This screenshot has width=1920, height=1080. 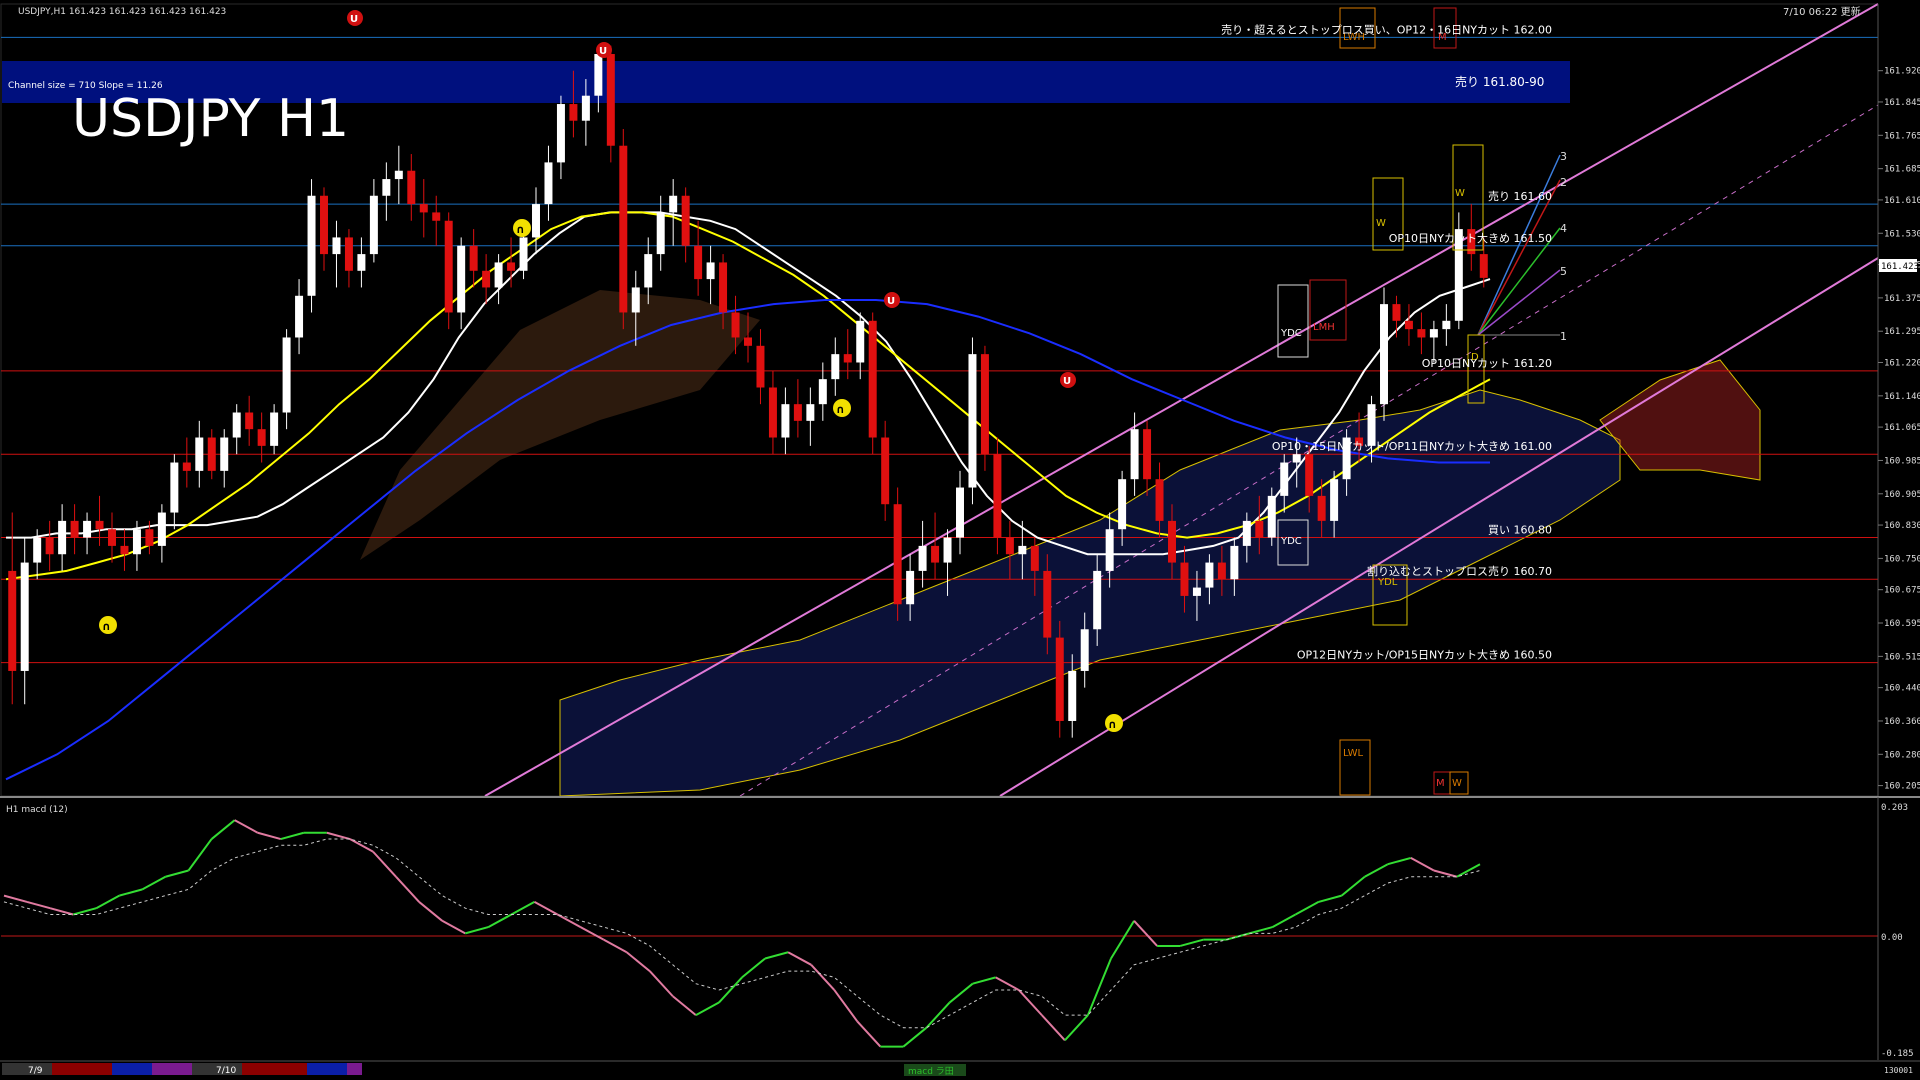 What do you see at coordinates (1902, 234) in the screenshot?
I see `price-tick-label: 161.530` at bounding box center [1902, 234].